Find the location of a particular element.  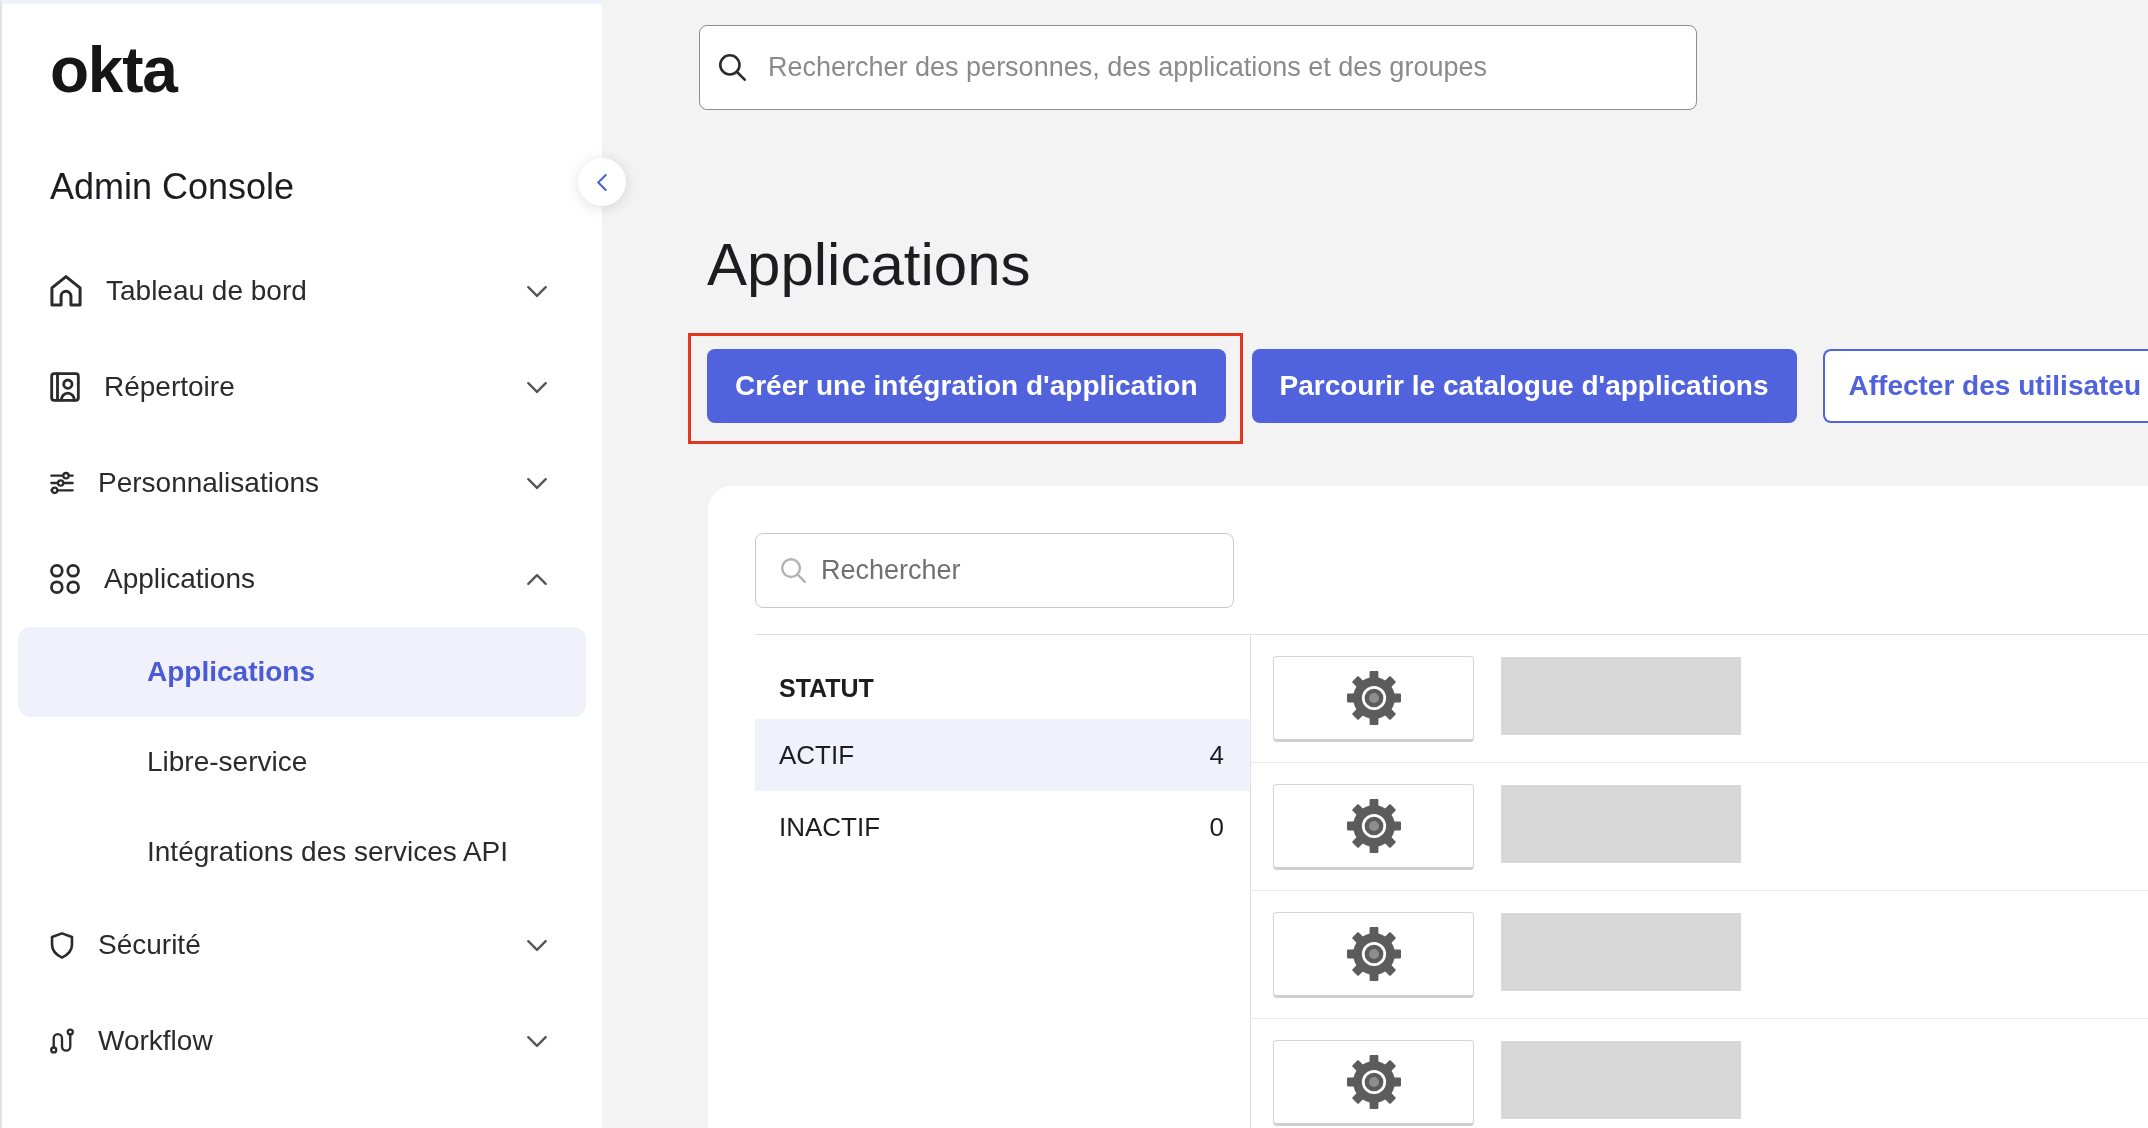

logo: okta is located at coordinates (113, 70).